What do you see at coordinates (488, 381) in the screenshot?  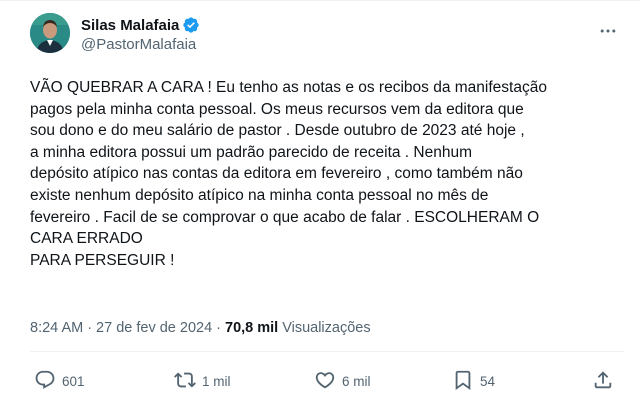 I see `bookmark-count: 54` at bounding box center [488, 381].